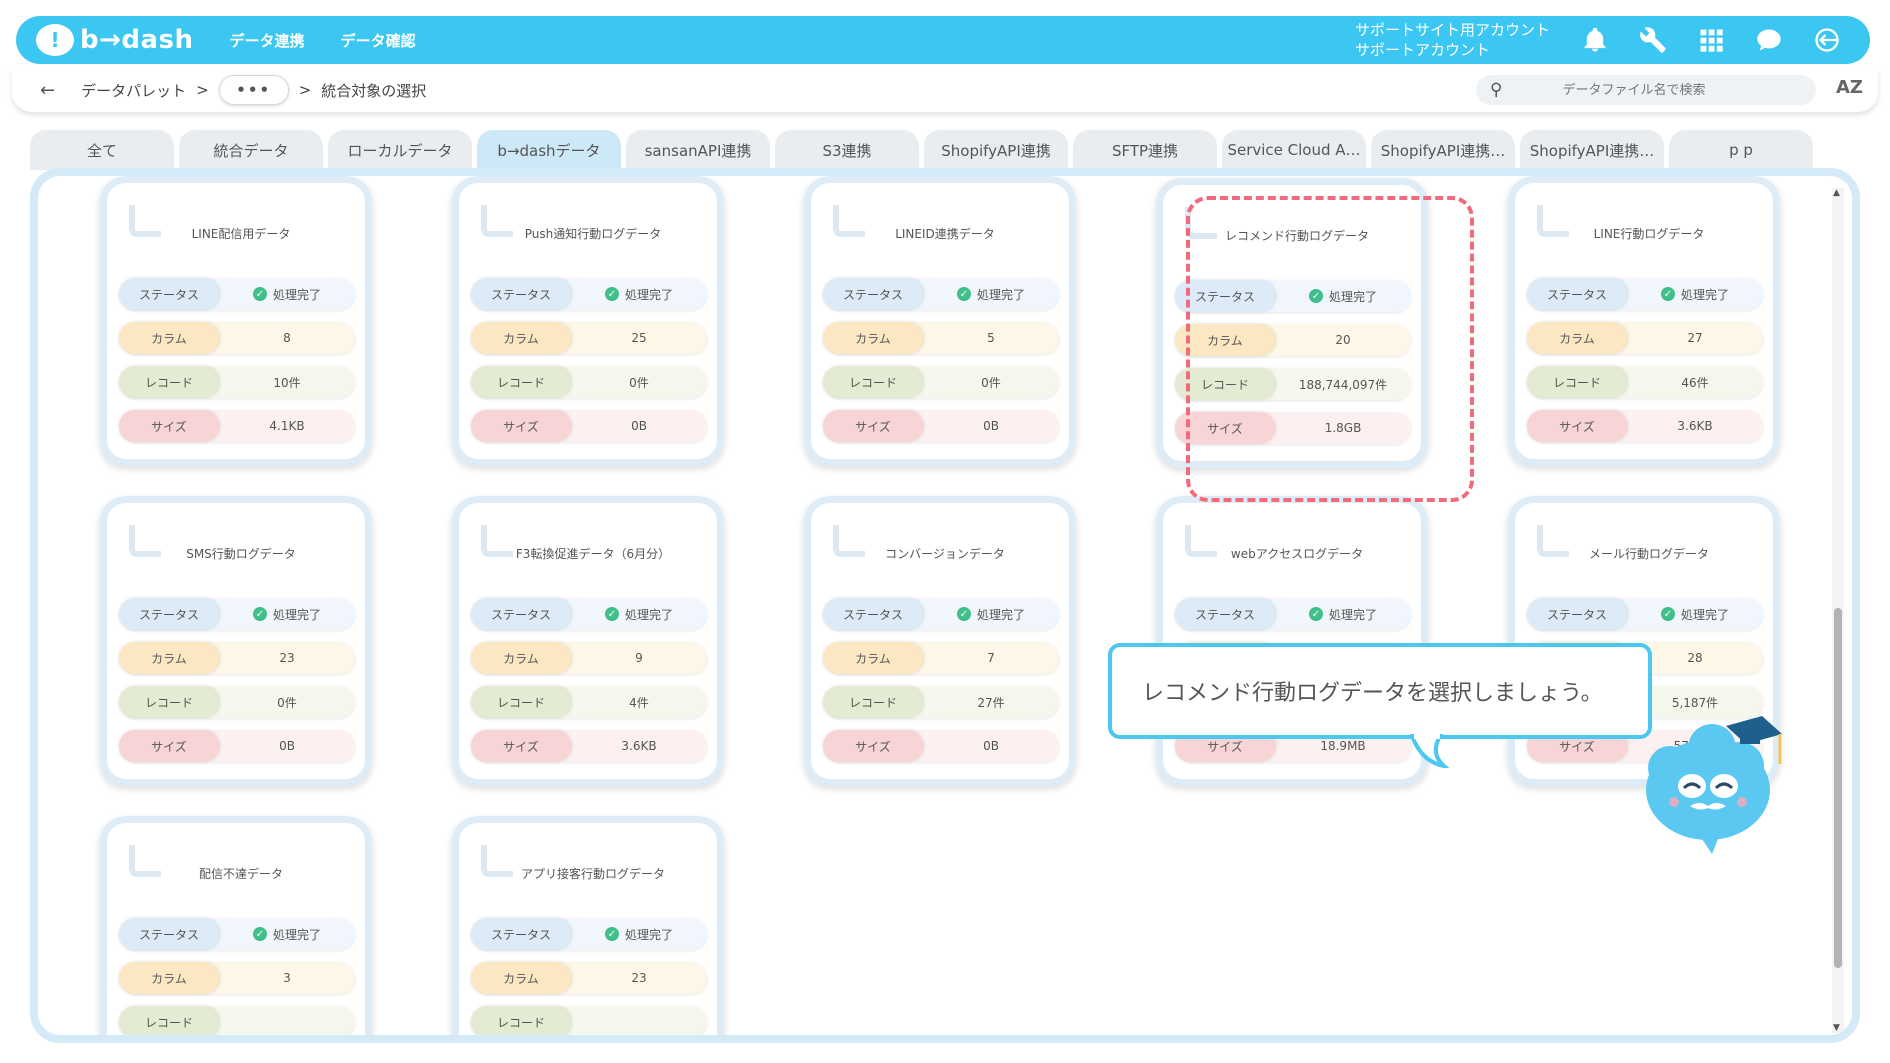  I want to click on tab-sansan-api: sansanAPI連携, so click(698, 150).